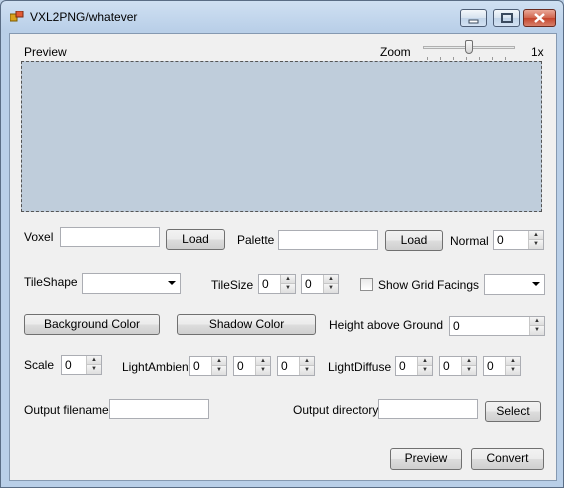  What do you see at coordinates (246, 324) in the screenshot?
I see `shadow-color-button: Shadow Color` at bounding box center [246, 324].